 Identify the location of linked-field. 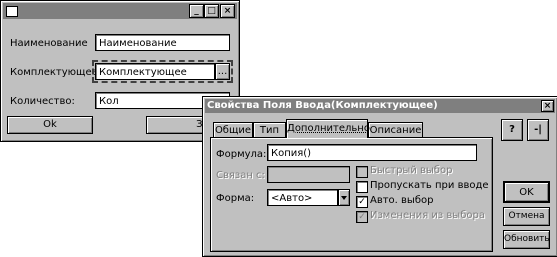
(308, 174).